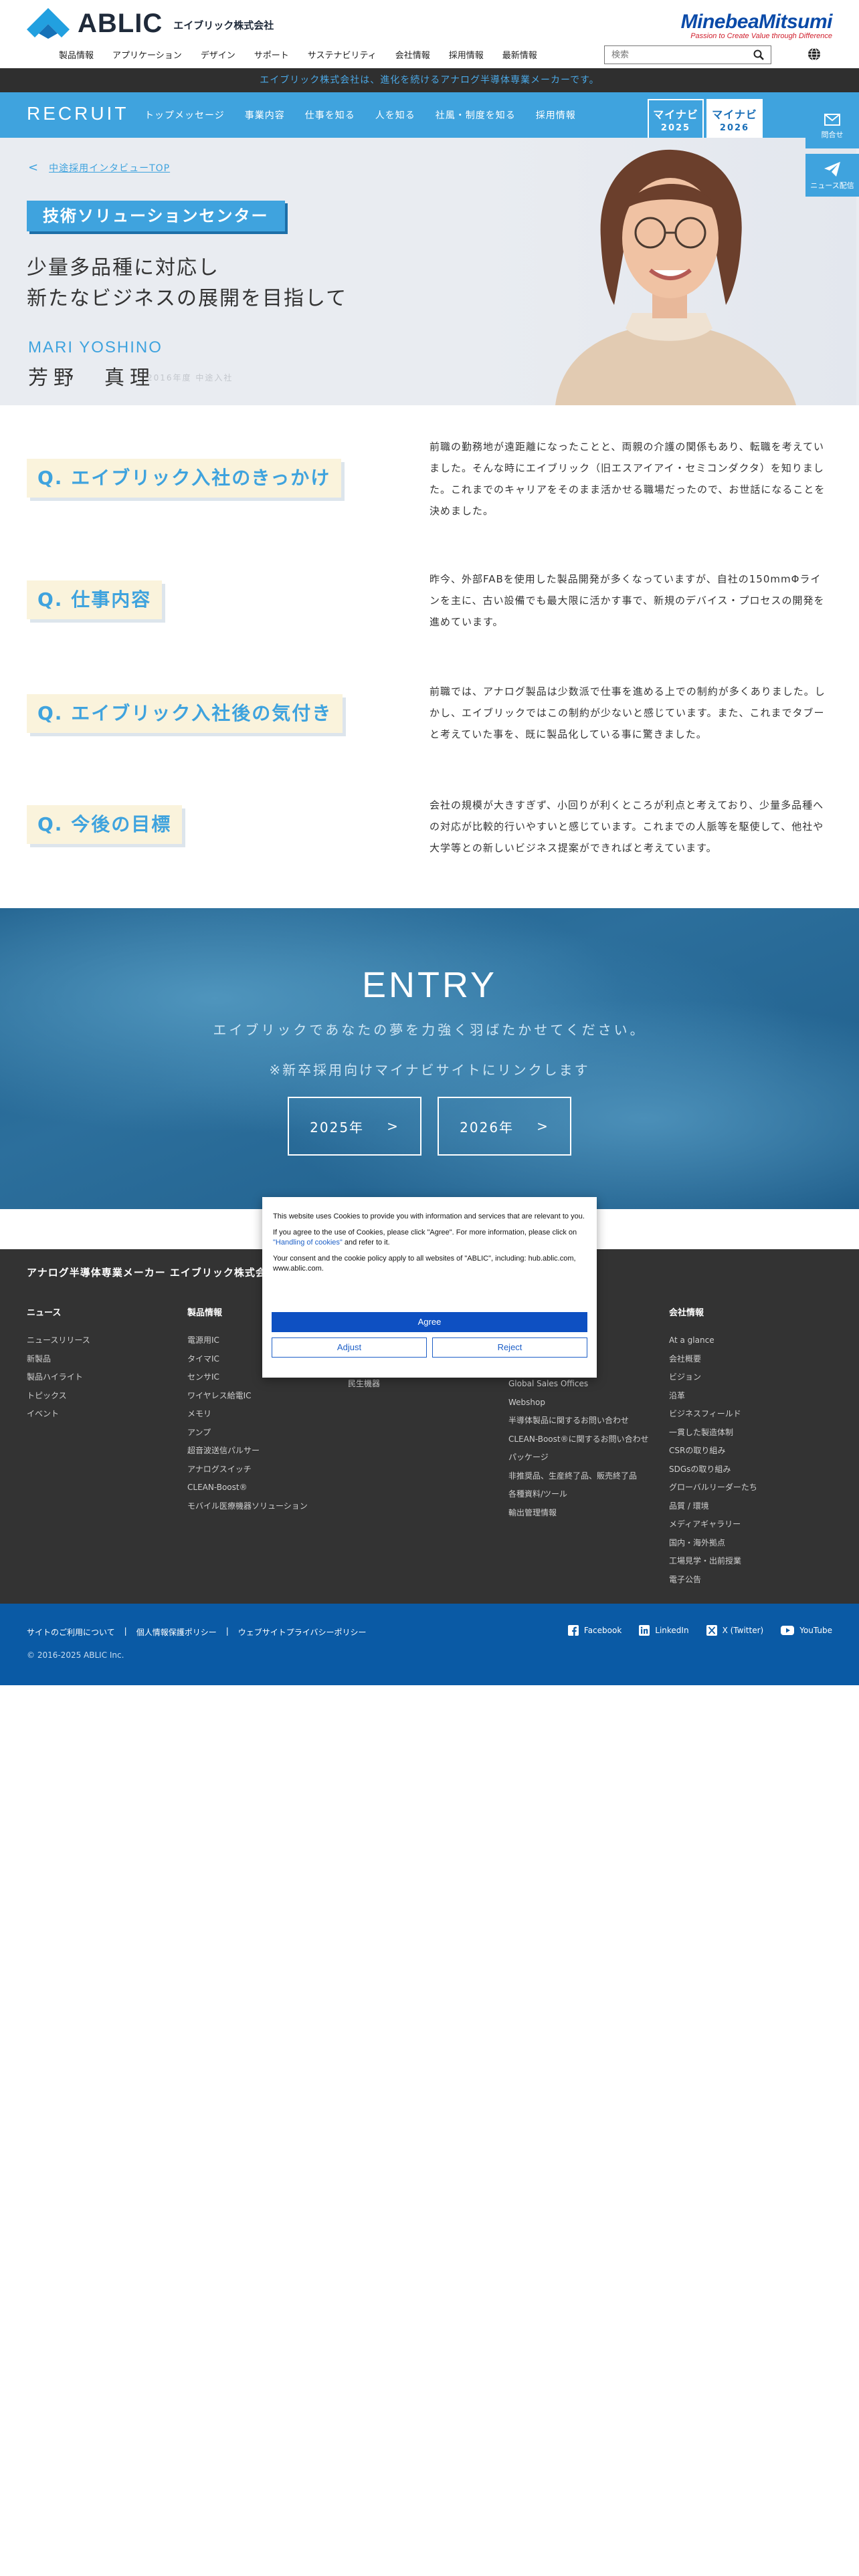 Image resolution: width=859 pixels, height=2576 pixels. I want to click on footer-link: 一貫した製造体制, so click(750, 1433).